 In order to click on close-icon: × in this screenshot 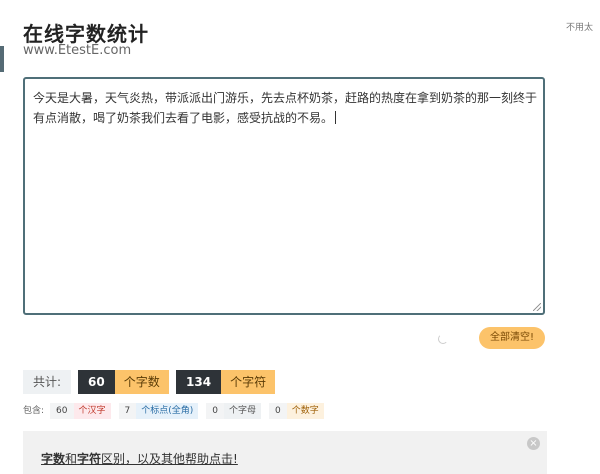, I will do `click(533, 443)`.